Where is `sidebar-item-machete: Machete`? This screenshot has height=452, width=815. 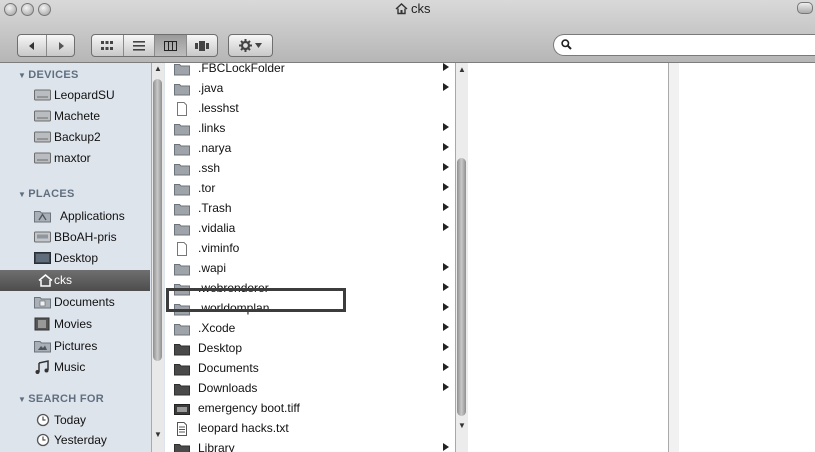
sidebar-item-machete: Machete is located at coordinates (75, 116).